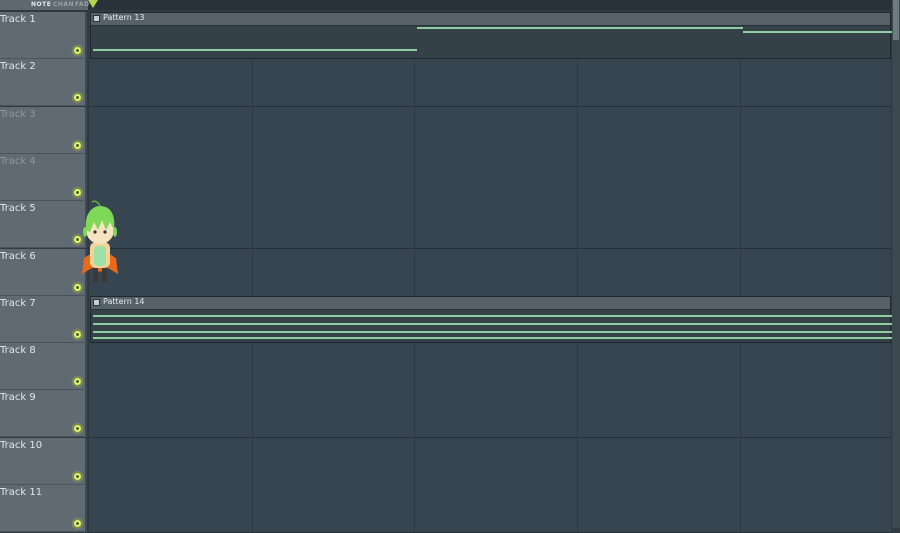  I want to click on track-header: Track 6, so click(43, 272).